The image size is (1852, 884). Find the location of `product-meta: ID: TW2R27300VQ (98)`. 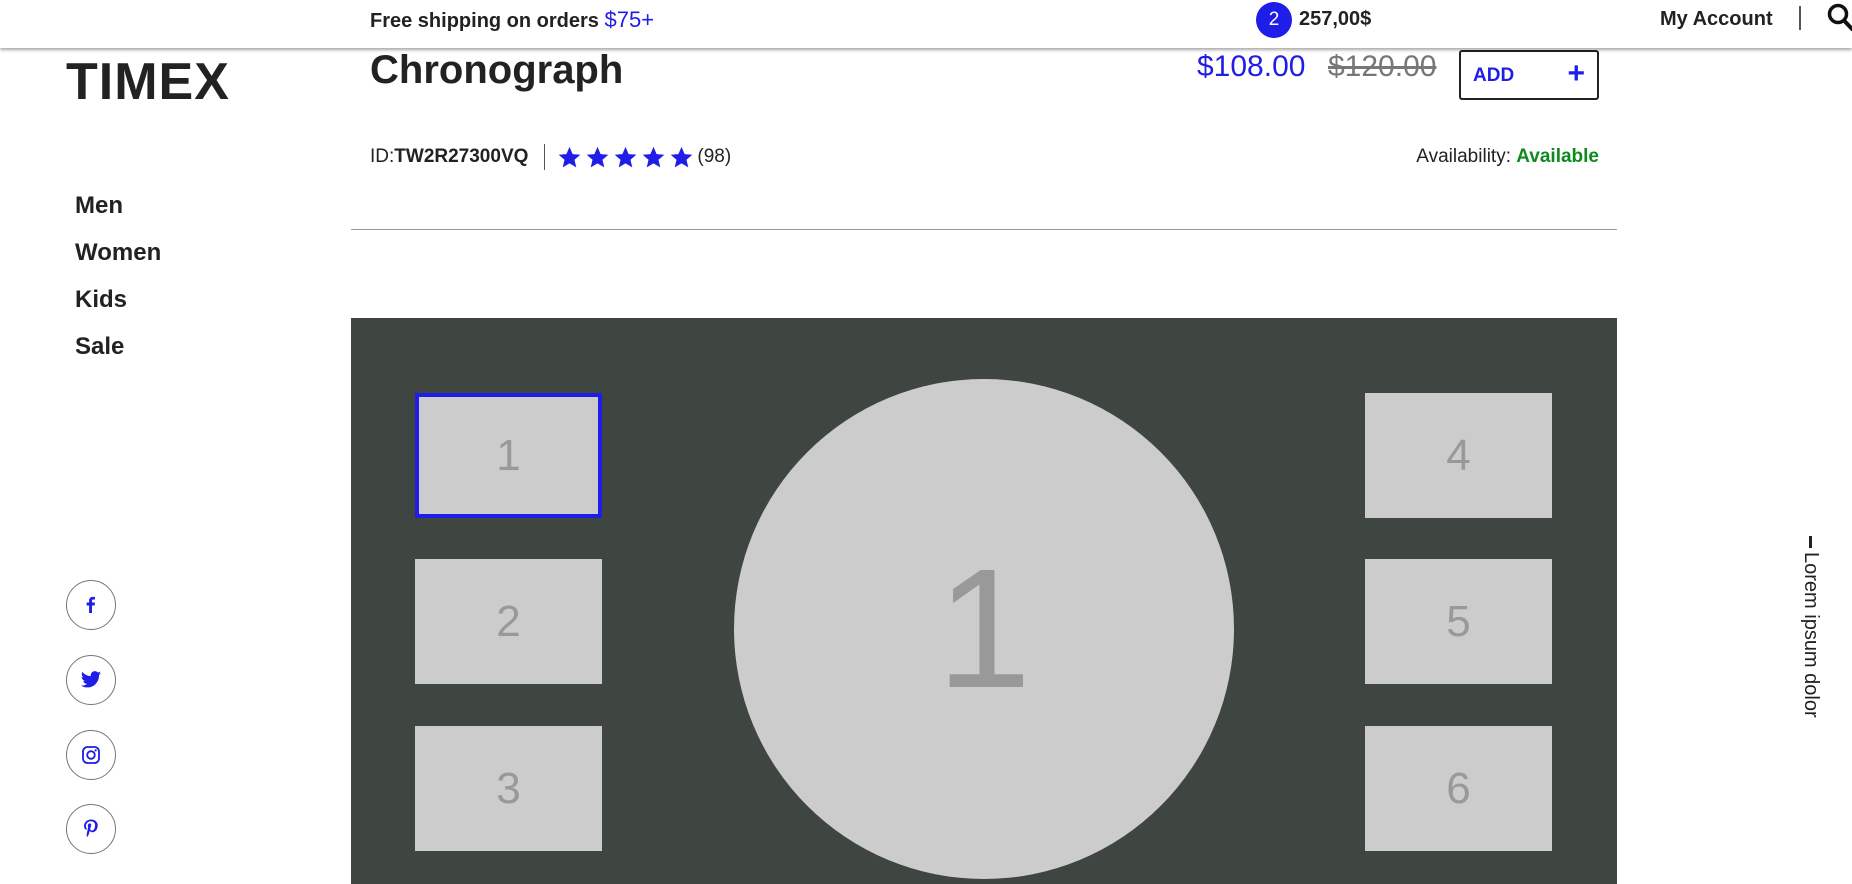

product-meta: ID: TW2R27300VQ (98) is located at coordinates (550, 157).